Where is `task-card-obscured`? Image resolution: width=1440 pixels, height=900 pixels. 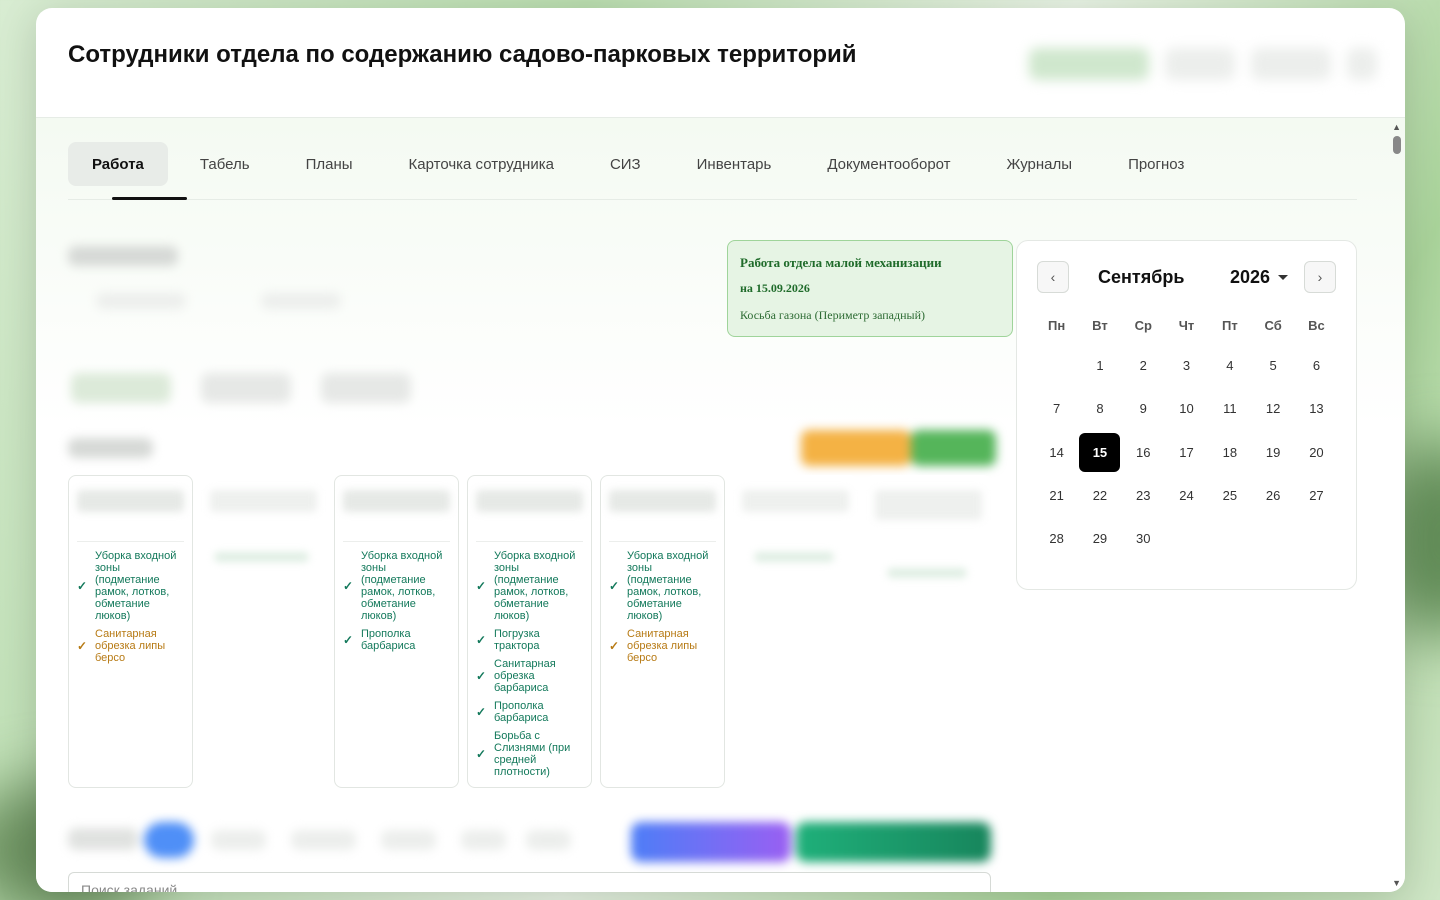 task-card-obscured is located at coordinates (263, 631).